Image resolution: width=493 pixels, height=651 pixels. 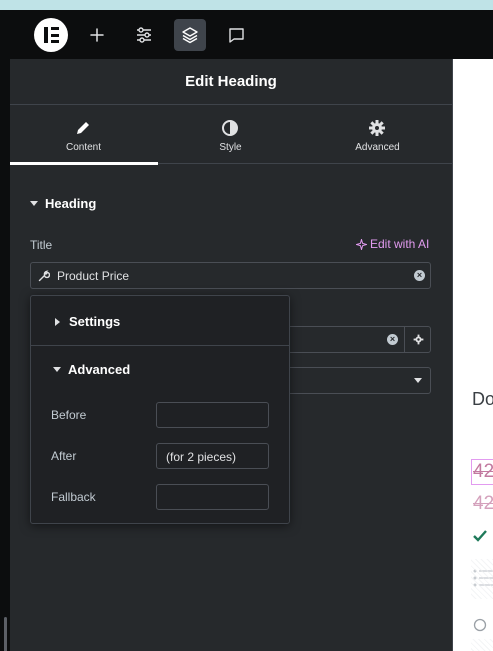 What do you see at coordinates (483, 503) in the screenshot?
I see `preview-price-2: 42` at bounding box center [483, 503].